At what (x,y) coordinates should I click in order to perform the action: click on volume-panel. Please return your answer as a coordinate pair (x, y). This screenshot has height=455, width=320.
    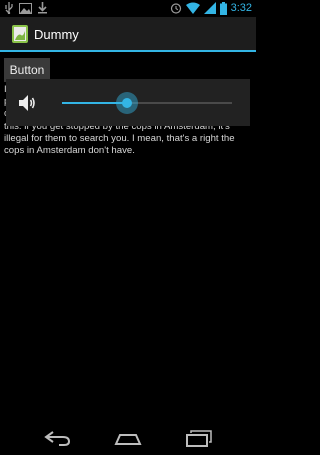
    Looking at the image, I should click on (128, 102).